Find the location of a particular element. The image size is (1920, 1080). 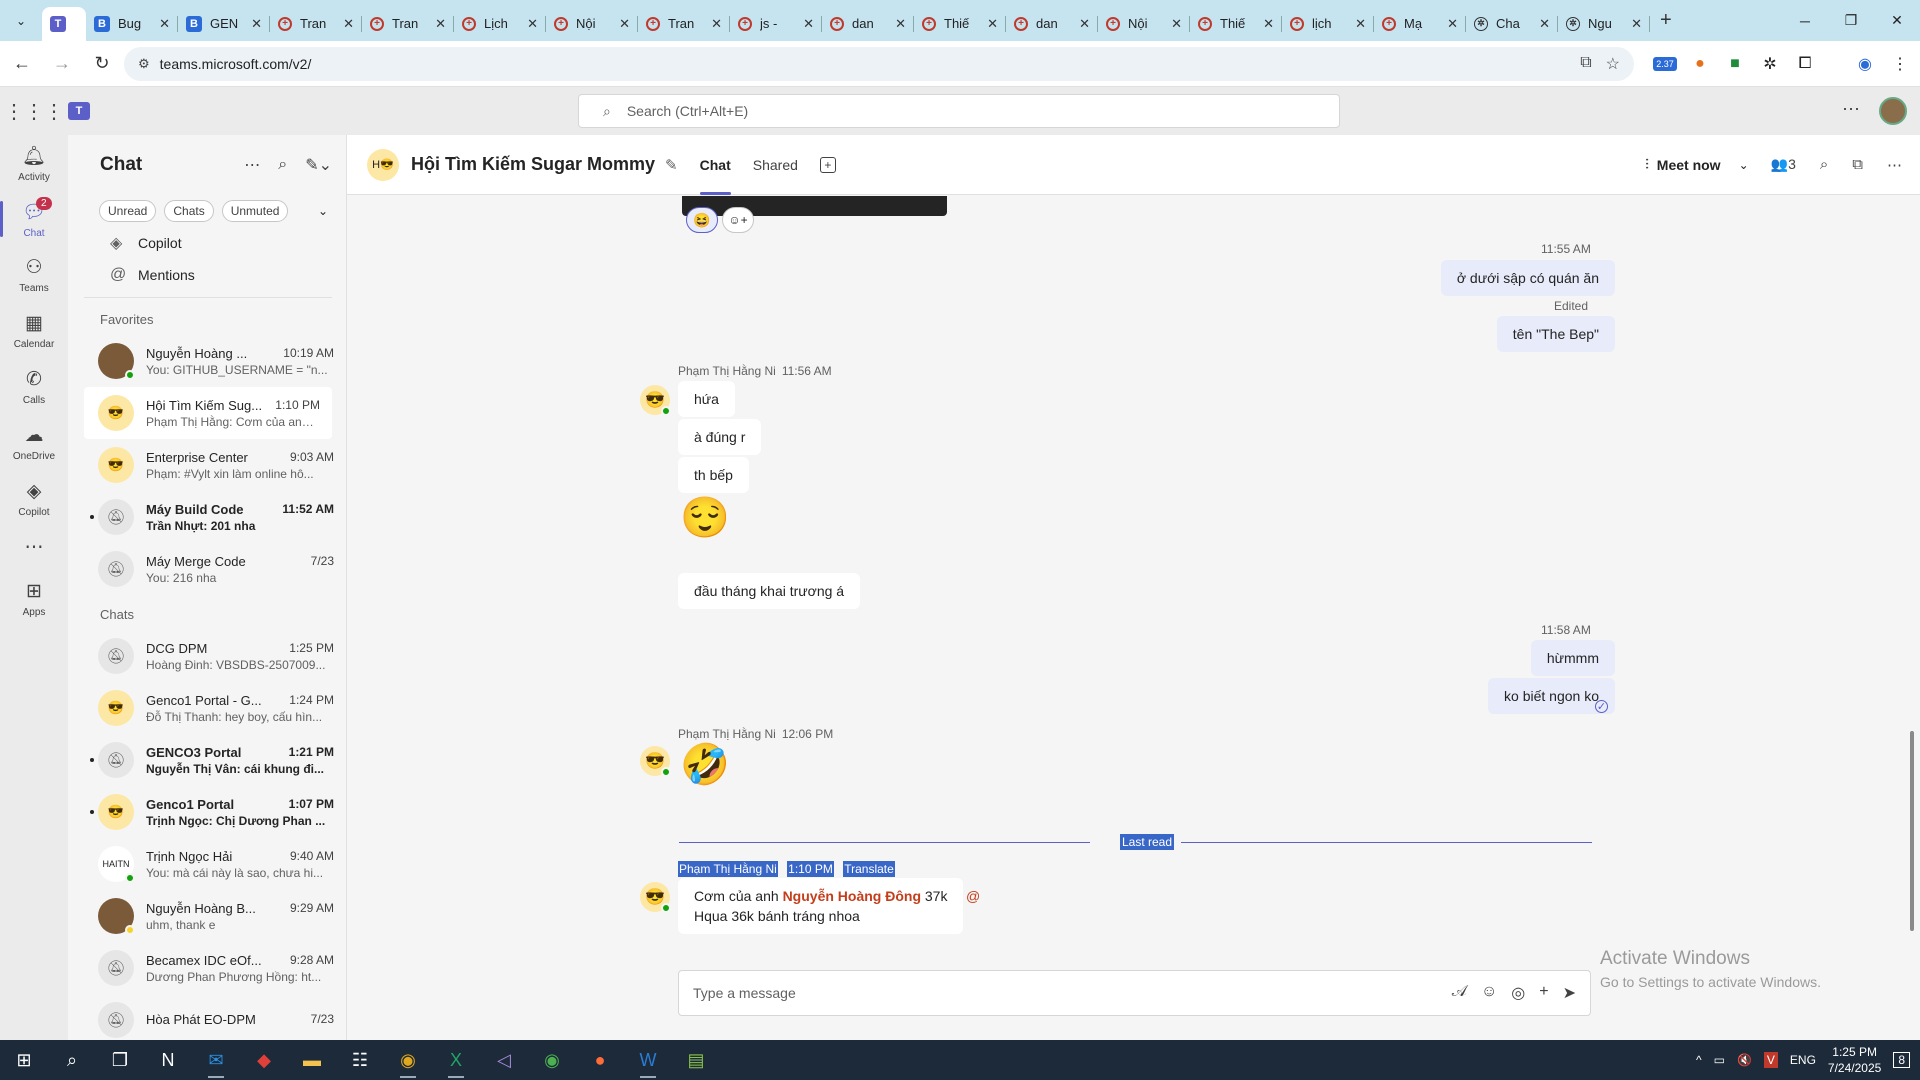

reaction-pill: 😆 is located at coordinates (702, 220).